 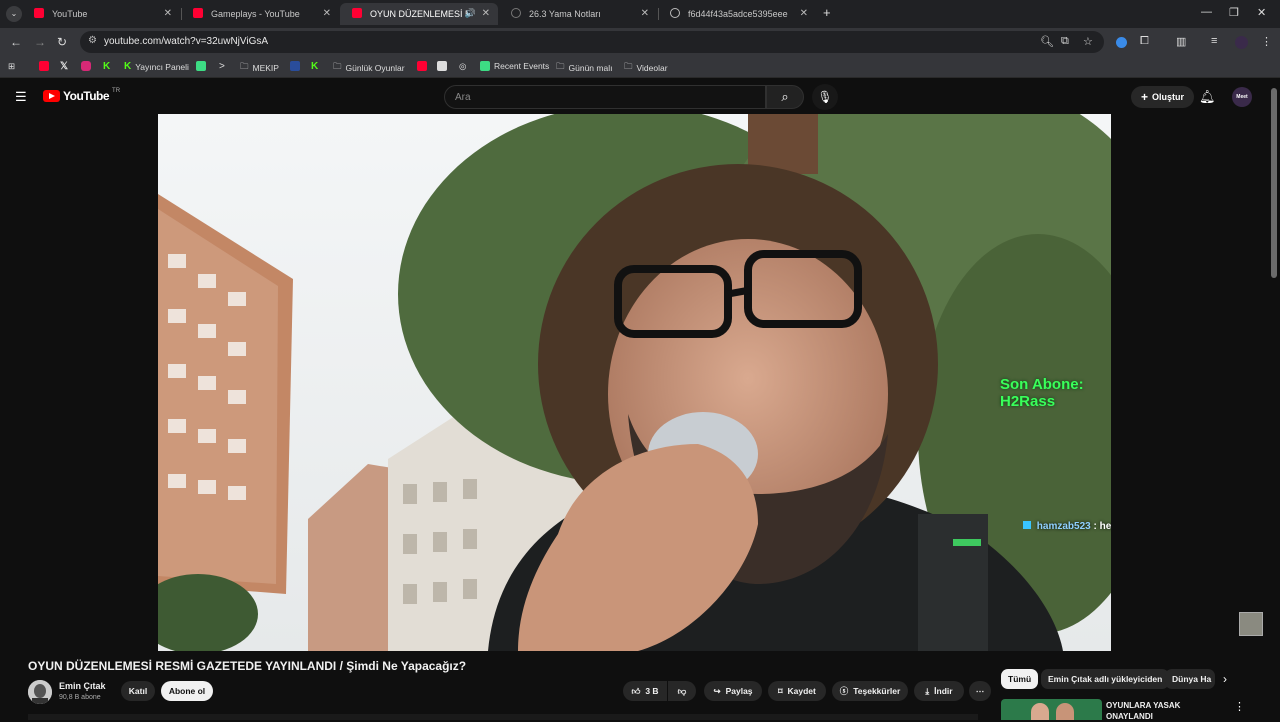 What do you see at coordinates (595, 97) in the screenshot?
I see `search-input` at bounding box center [595, 97].